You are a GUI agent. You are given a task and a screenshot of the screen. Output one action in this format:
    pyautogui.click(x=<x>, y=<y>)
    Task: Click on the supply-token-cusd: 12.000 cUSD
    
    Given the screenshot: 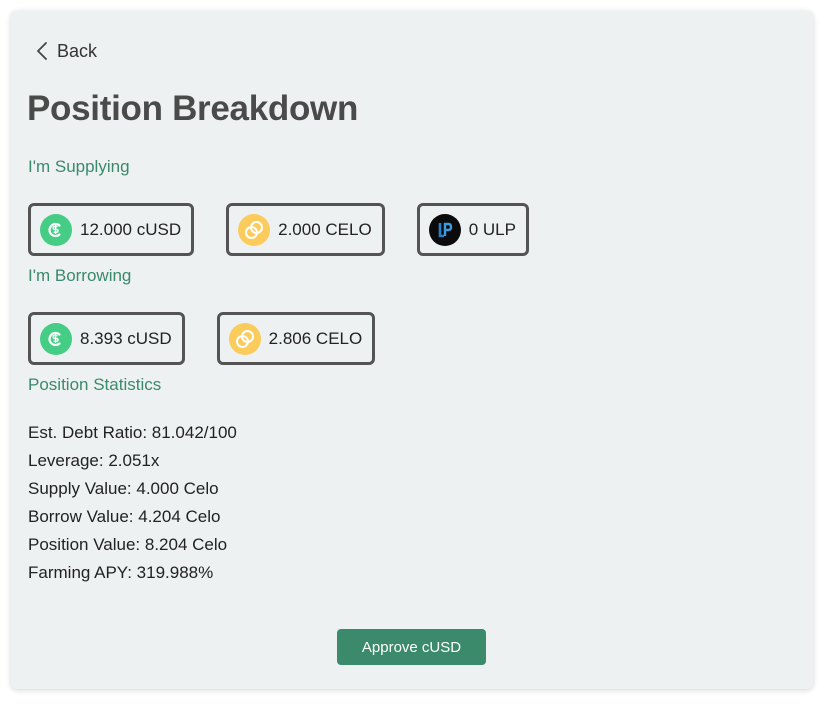 What is the action you would take?
    pyautogui.click(x=111, y=229)
    